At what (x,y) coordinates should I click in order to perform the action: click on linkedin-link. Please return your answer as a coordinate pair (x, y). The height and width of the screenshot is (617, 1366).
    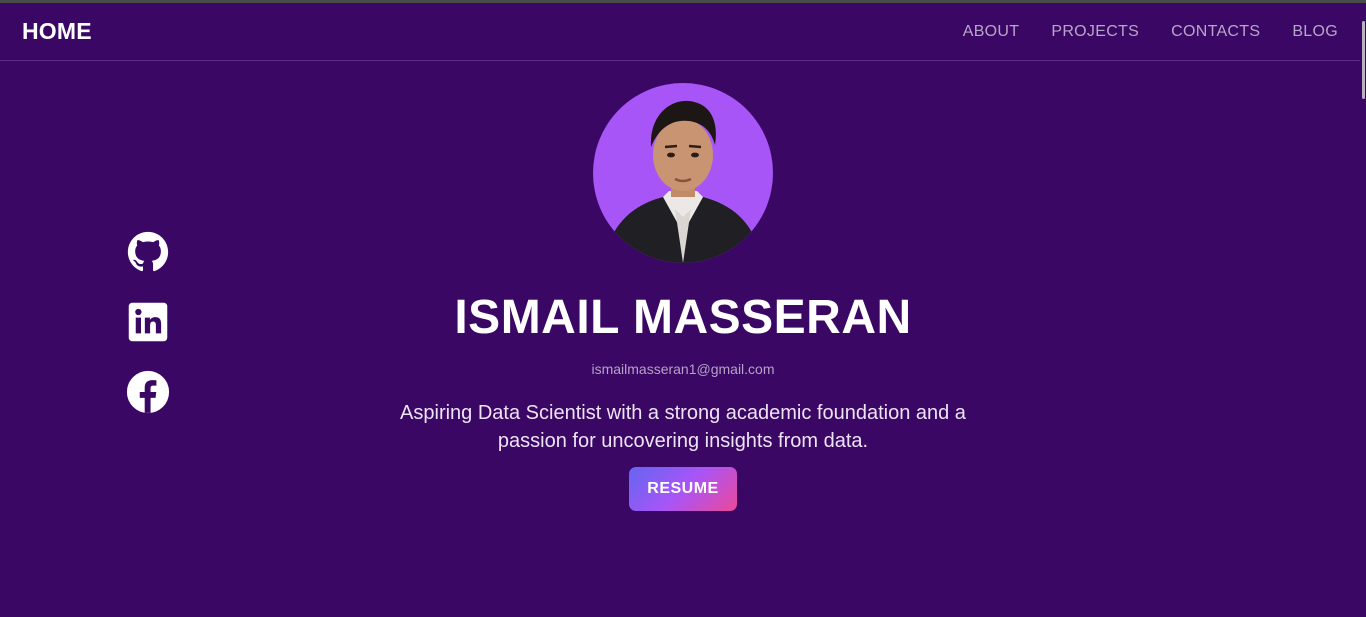
    Looking at the image, I should click on (148, 322).